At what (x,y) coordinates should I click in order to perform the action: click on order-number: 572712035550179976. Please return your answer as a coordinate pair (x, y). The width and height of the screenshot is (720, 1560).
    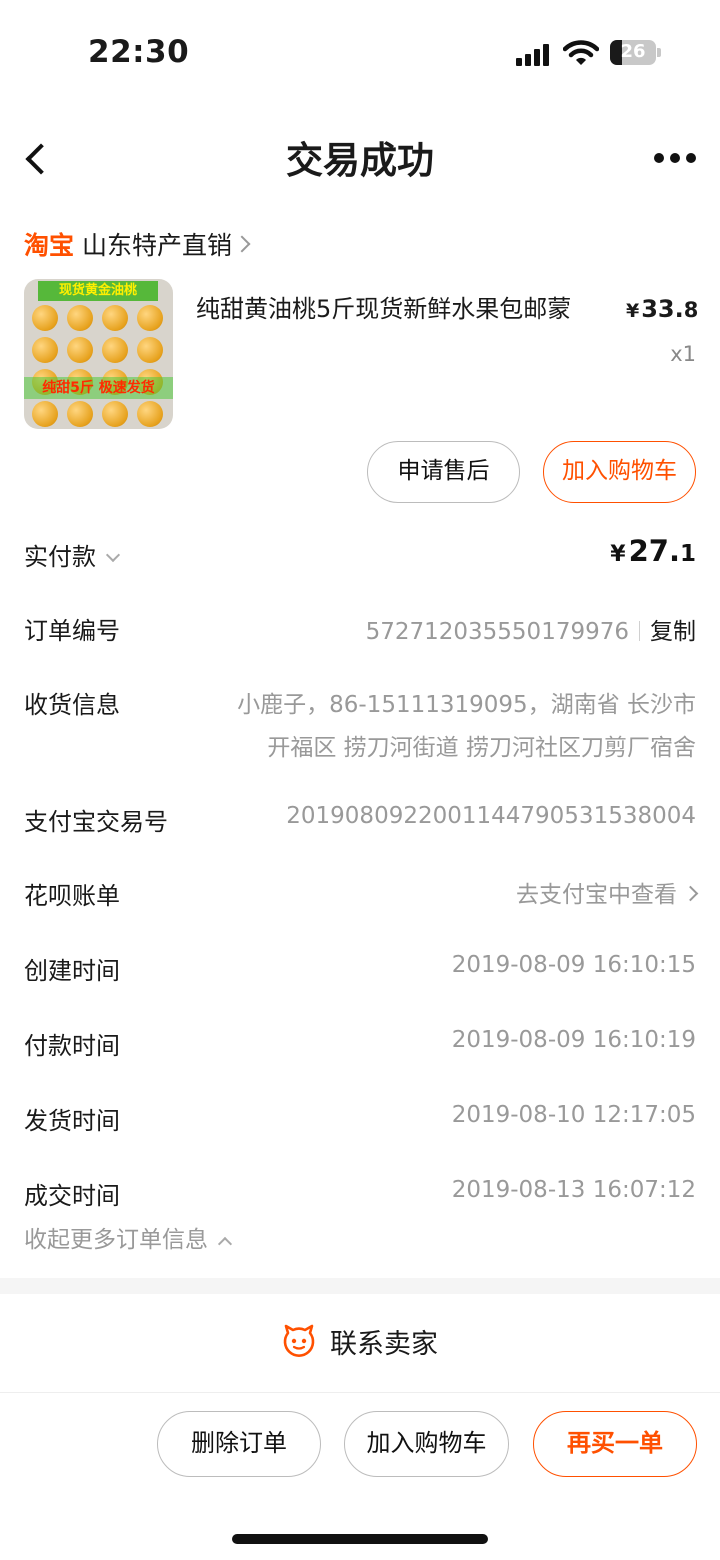
    Looking at the image, I should click on (497, 632).